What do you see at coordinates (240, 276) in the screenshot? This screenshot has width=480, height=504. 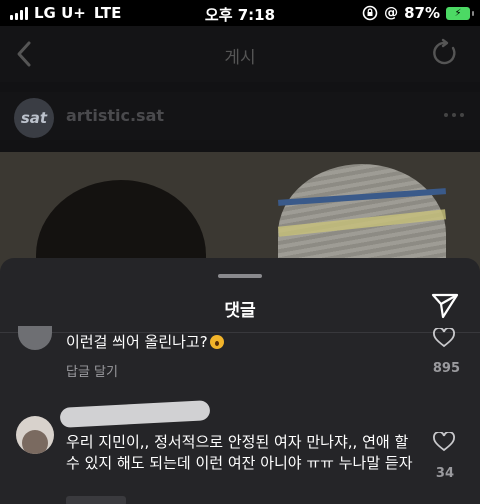 I see `sheet-grabber` at bounding box center [240, 276].